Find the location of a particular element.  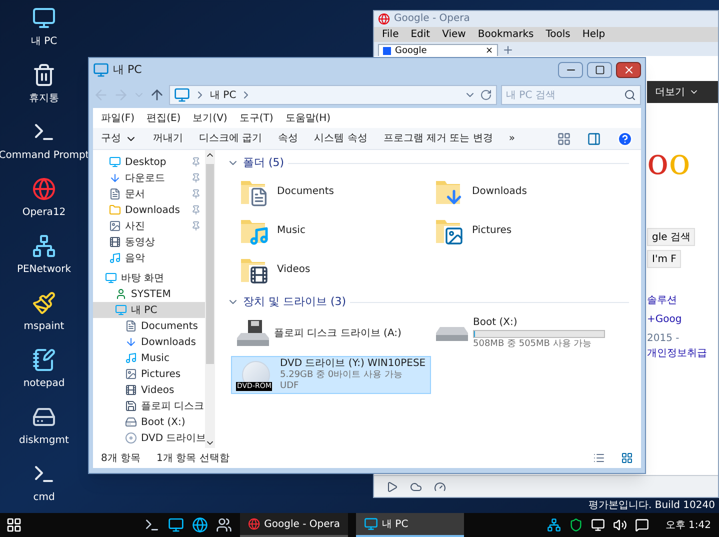

command-button: 디스크에 굽기 is located at coordinates (230, 138).